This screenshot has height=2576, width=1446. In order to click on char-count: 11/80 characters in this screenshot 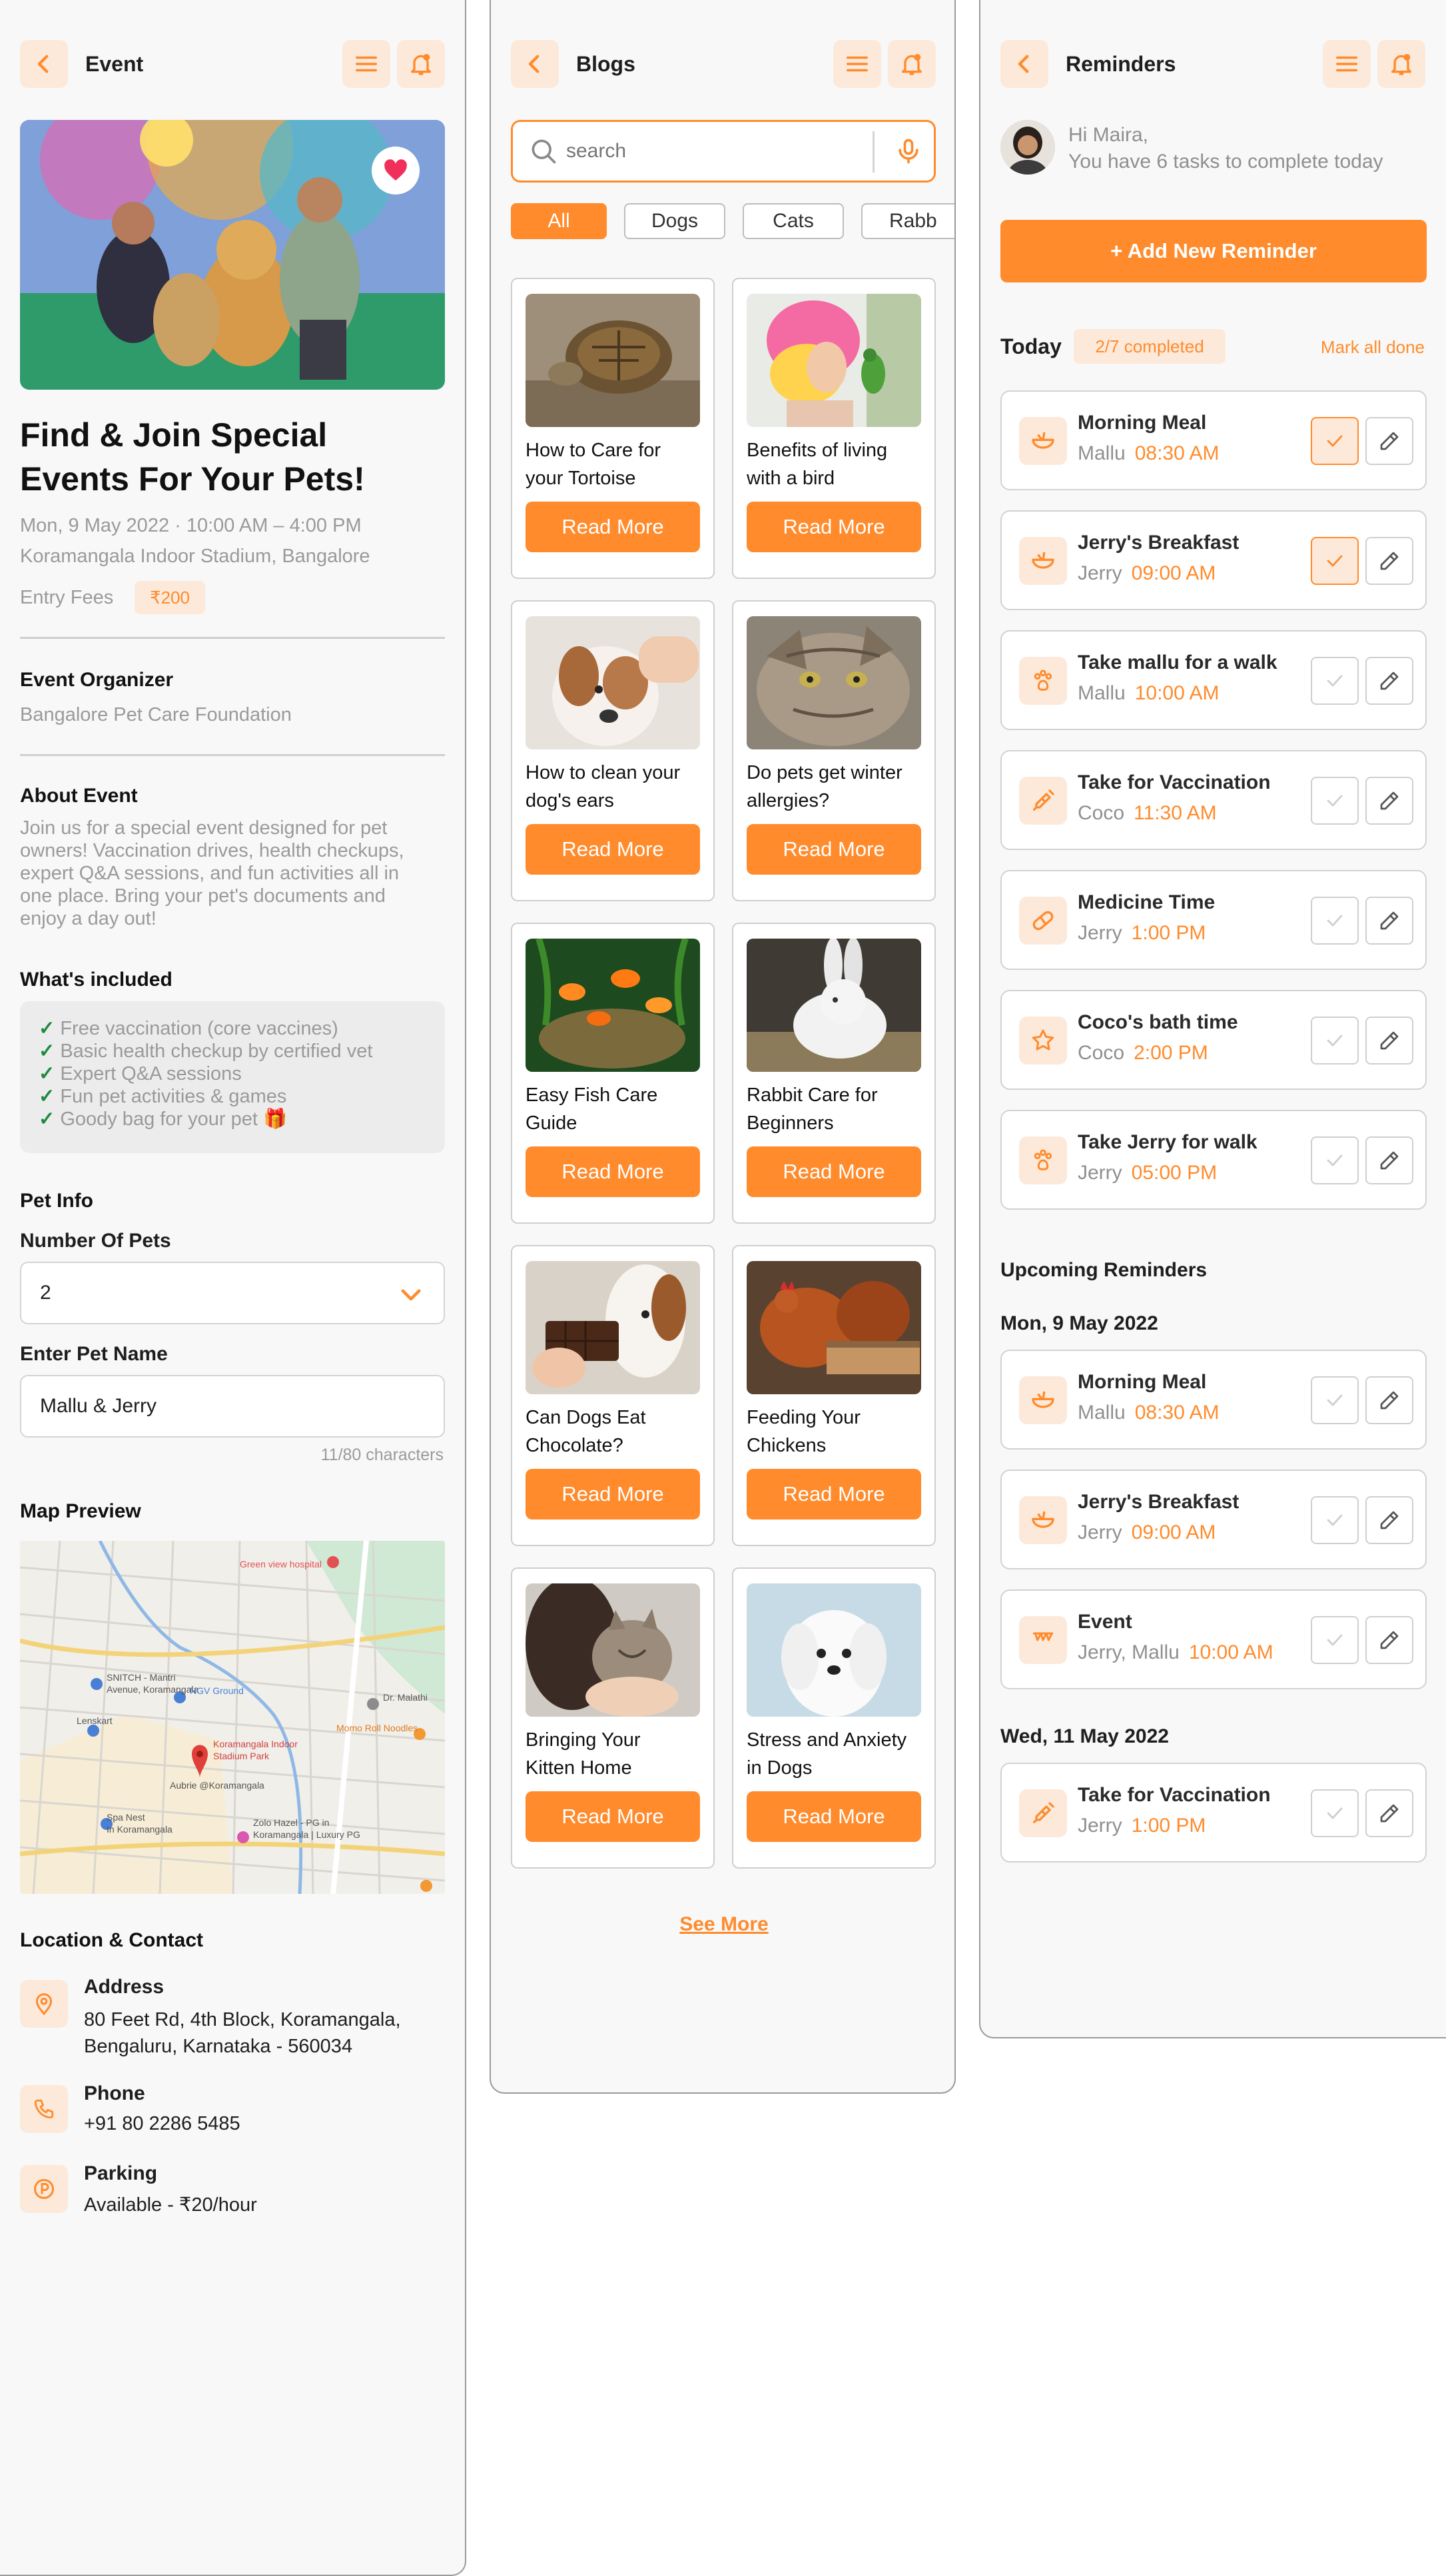, I will do `click(382, 1455)`.